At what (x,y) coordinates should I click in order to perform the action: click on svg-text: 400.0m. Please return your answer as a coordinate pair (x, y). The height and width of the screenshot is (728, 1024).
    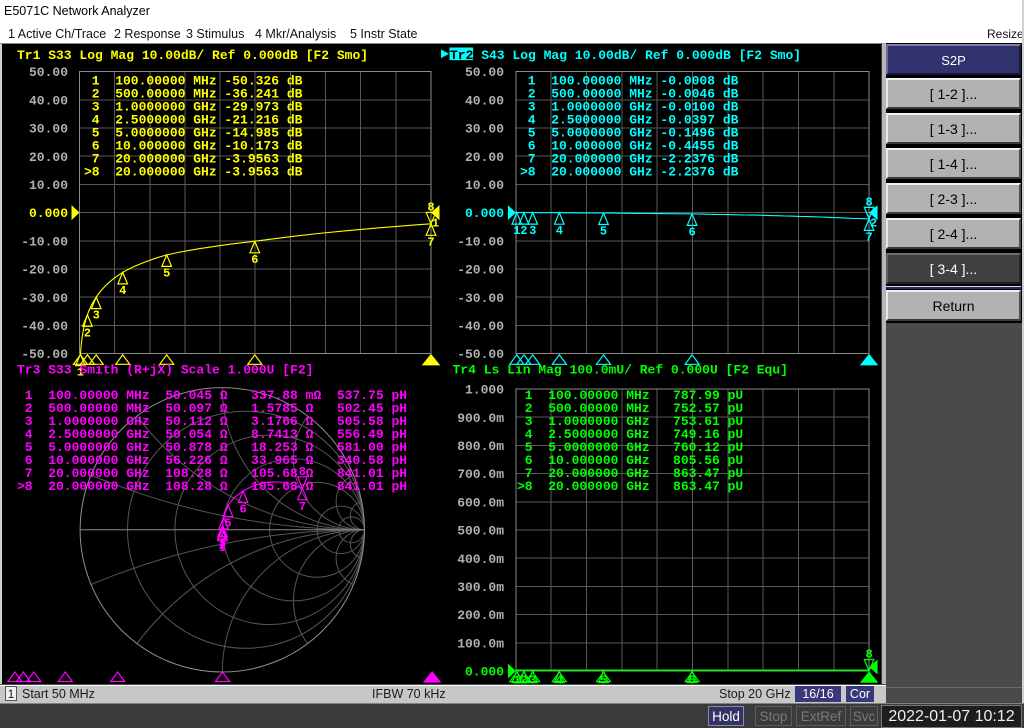
    Looking at the image, I should click on (480, 559).